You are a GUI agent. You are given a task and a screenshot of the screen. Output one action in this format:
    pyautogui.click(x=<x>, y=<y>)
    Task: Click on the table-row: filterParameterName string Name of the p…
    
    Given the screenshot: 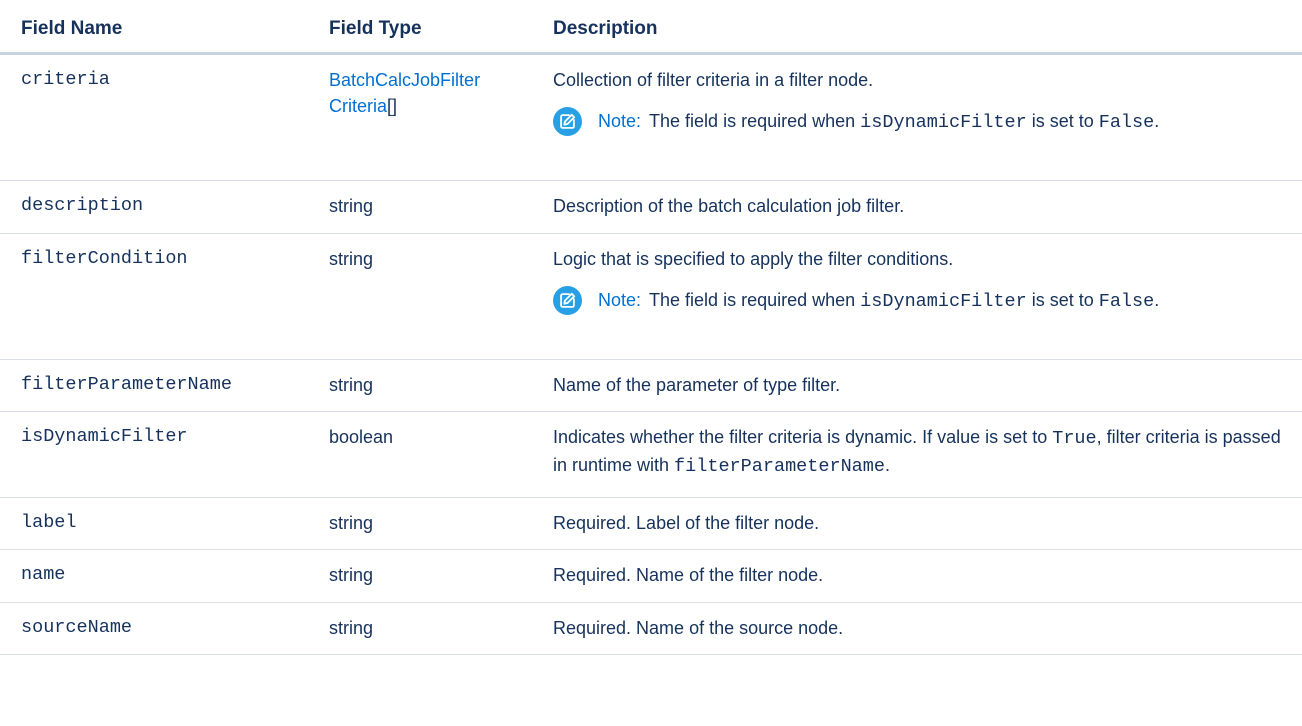 What is the action you would take?
    pyautogui.click(x=651, y=385)
    